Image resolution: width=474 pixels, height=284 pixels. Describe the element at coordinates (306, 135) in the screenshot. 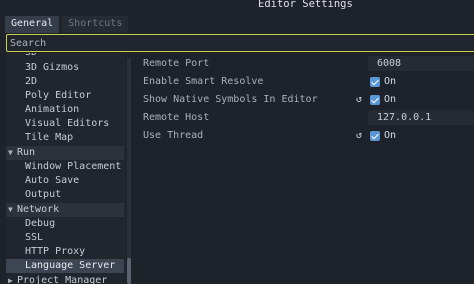

I see `property-row-use-thread: Use Thread ↺ On` at that location.